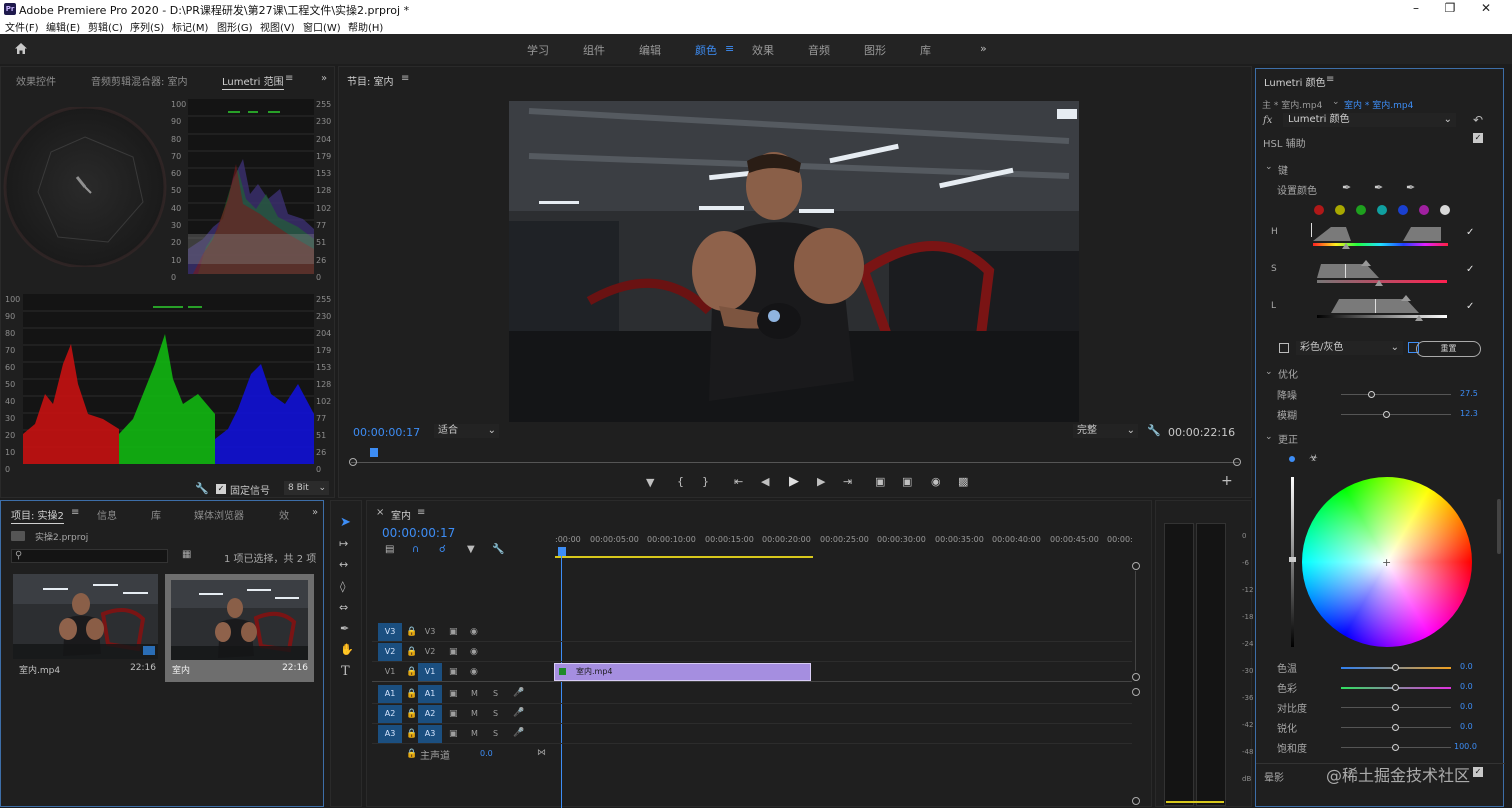  I want to click on hand-tool-icon: ✋, so click(347, 649).